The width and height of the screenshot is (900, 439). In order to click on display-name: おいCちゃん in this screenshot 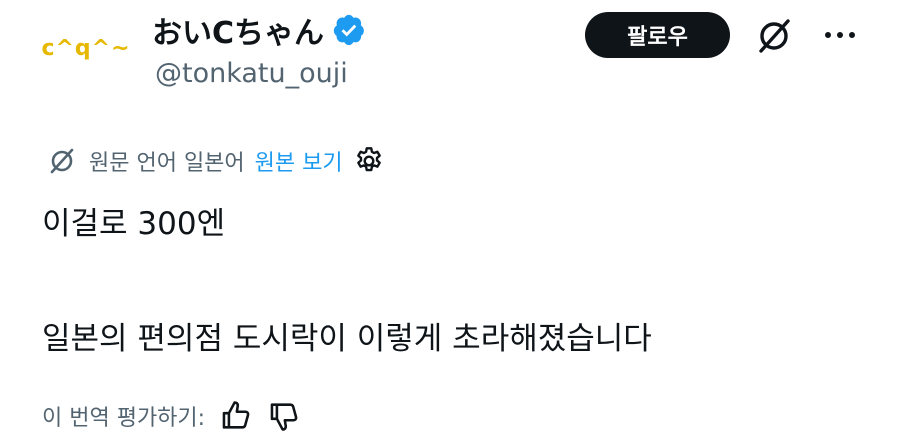, I will do `click(238, 30)`.